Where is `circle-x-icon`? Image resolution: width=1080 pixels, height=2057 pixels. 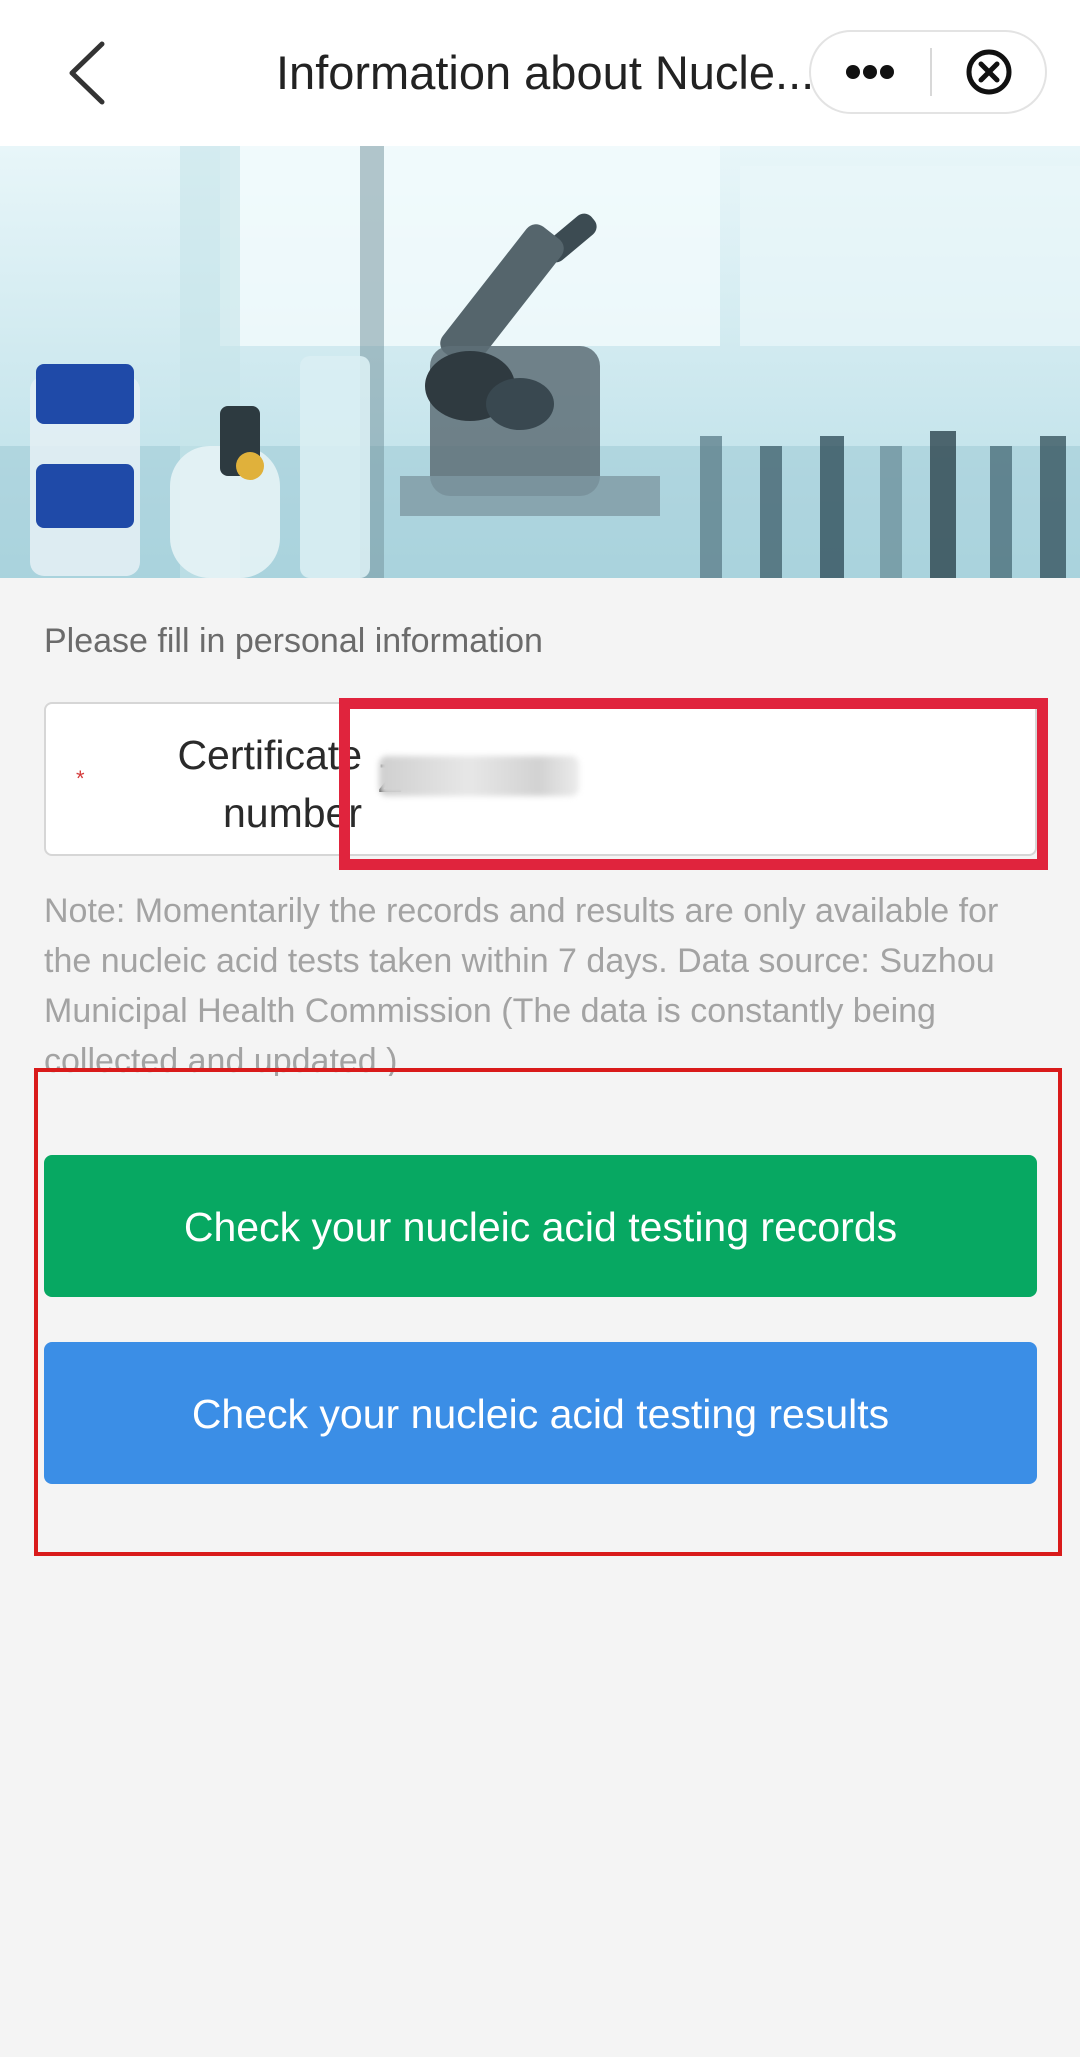 circle-x-icon is located at coordinates (989, 72).